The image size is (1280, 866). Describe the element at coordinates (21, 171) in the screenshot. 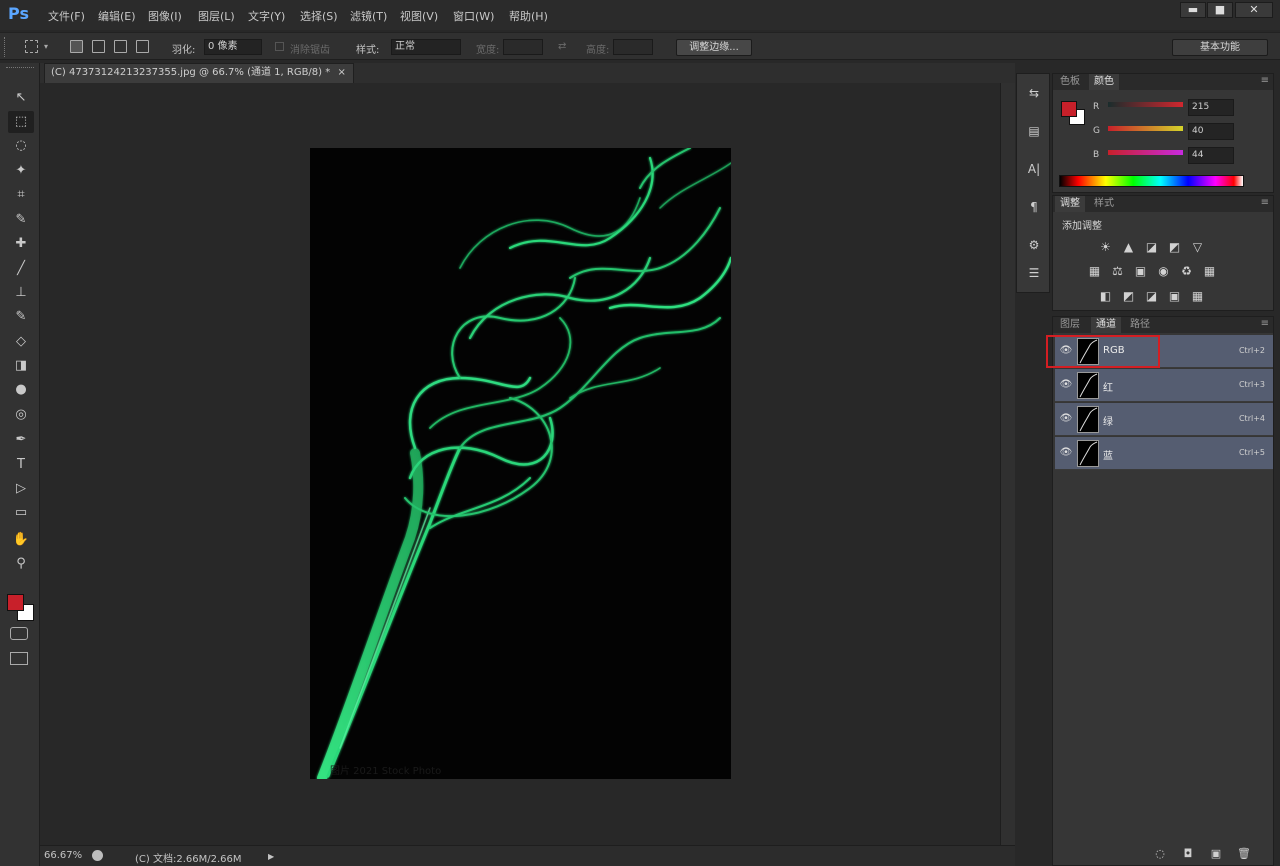

I see `magic-wand-tool-icon: ✦` at that location.